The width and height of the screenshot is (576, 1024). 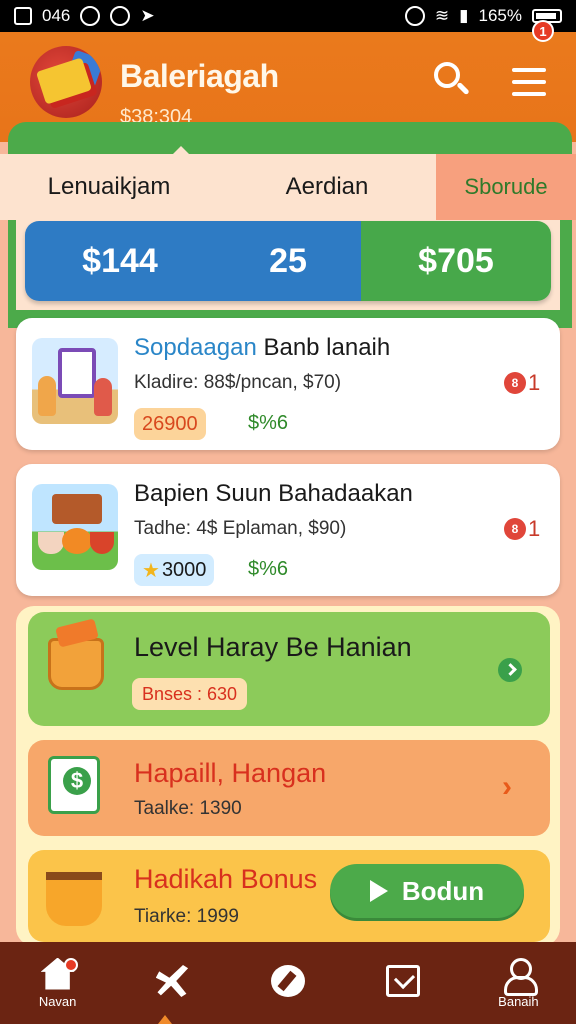 What do you see at coordinates (288, 16) in the screenshot?
I see `status-bar: 046 ➤ ≋ ▮ 165%` at bounding box center [288, 16].